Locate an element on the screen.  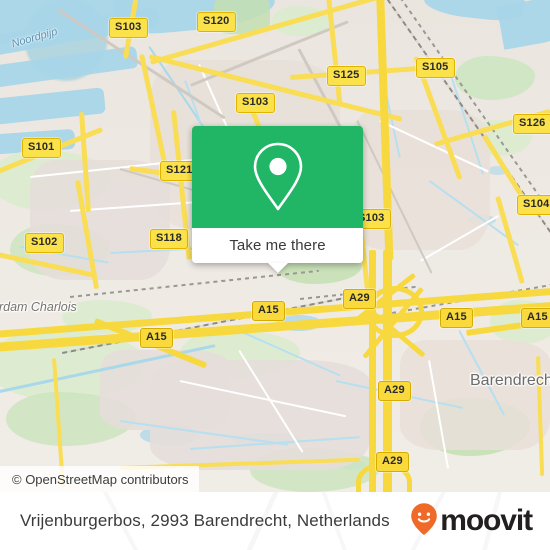
landuse-industry-bottomleft is located at coordinates (165, 390).